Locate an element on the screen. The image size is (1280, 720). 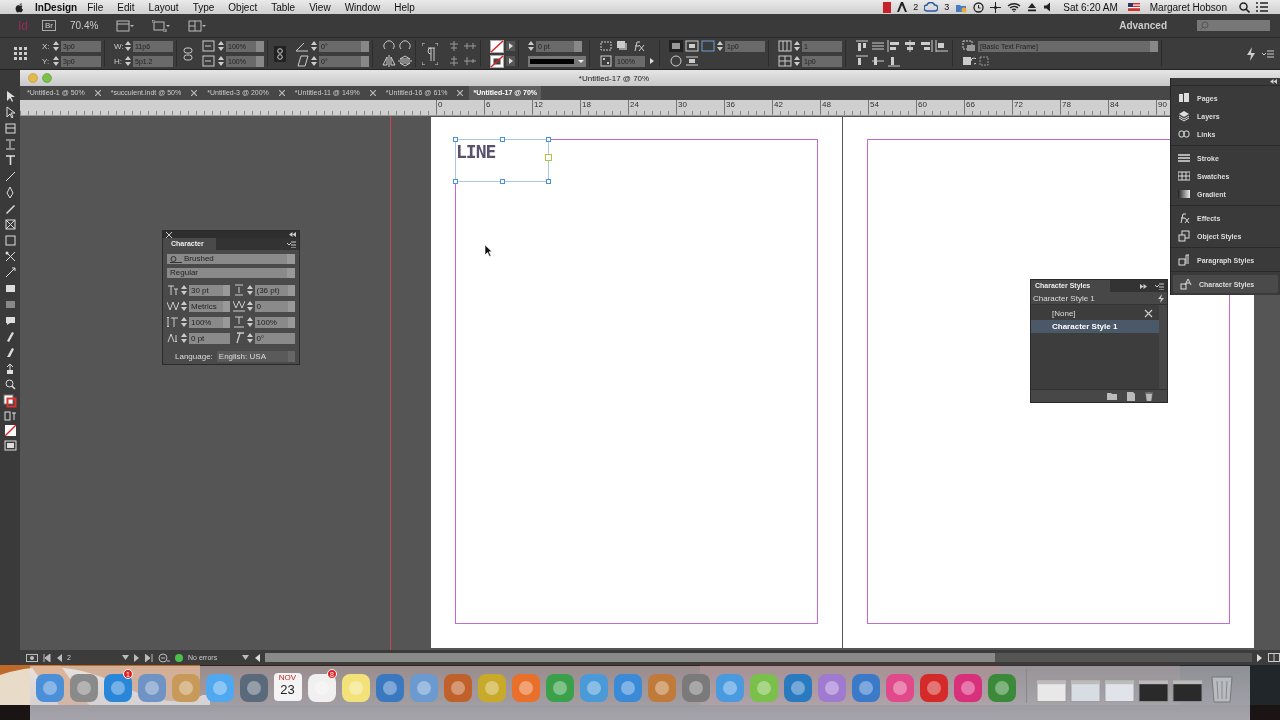
menu-item: Layout is located at coordinates (163, 7).